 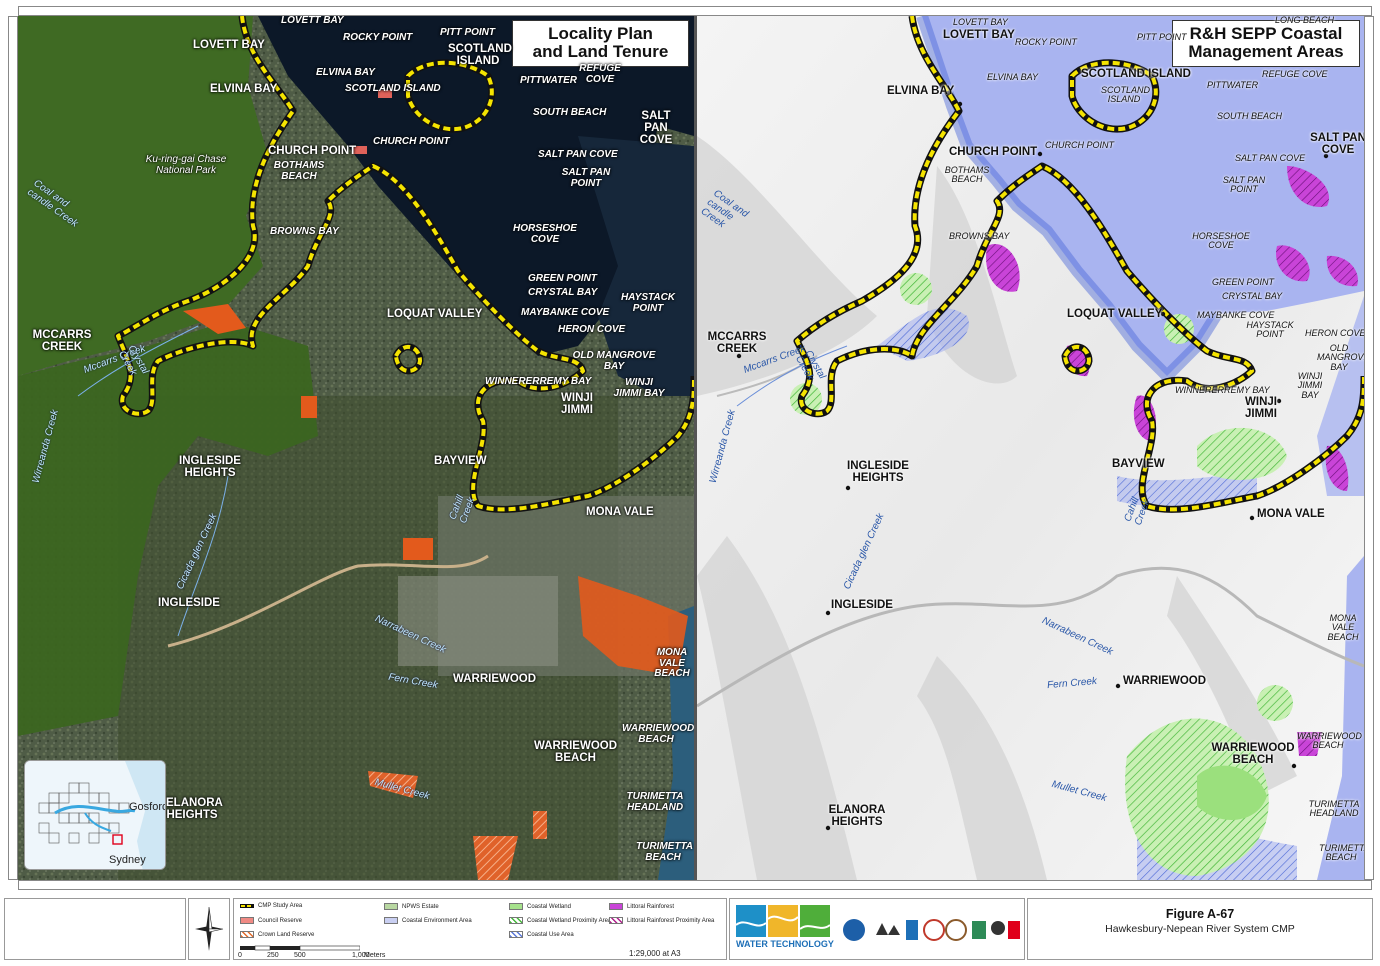 What do you see at coordinates (1253, 754) in the screenshot?
I see `place-r-warriewood-beach: WARRIEWOOD BEACH` at bounding box center [1253, 754].